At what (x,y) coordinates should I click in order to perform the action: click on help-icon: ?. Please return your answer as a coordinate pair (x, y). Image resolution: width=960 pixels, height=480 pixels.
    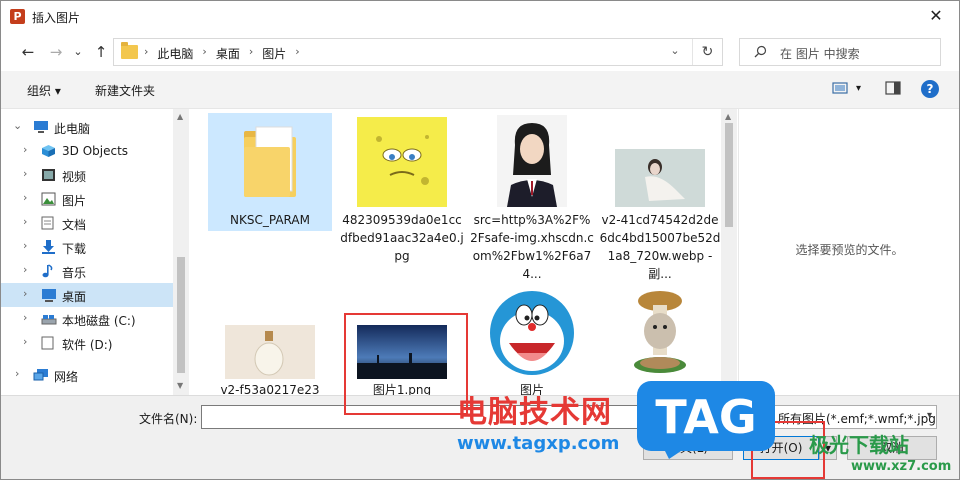
    Looking at the image, I should click on (930, 89).